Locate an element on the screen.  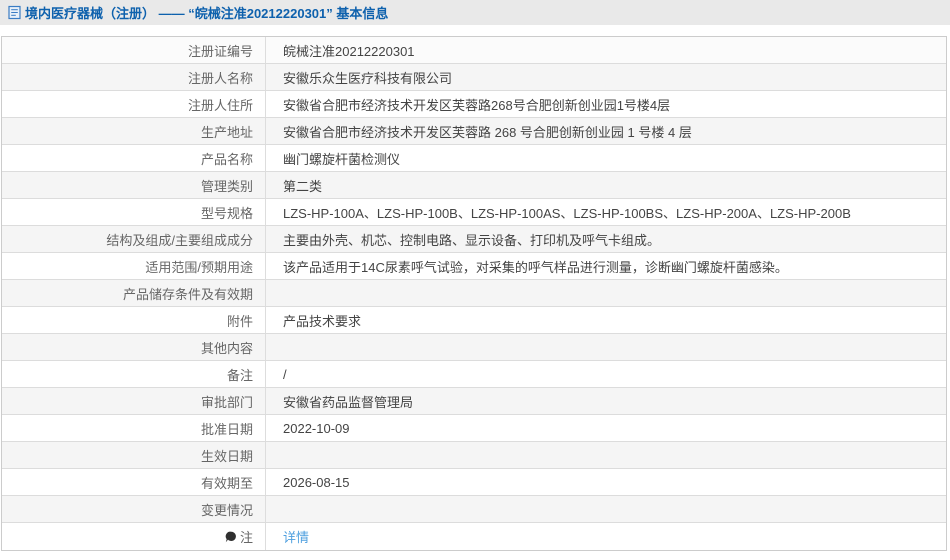
table-row: 其他内容 is located at coordinates (474, 347).